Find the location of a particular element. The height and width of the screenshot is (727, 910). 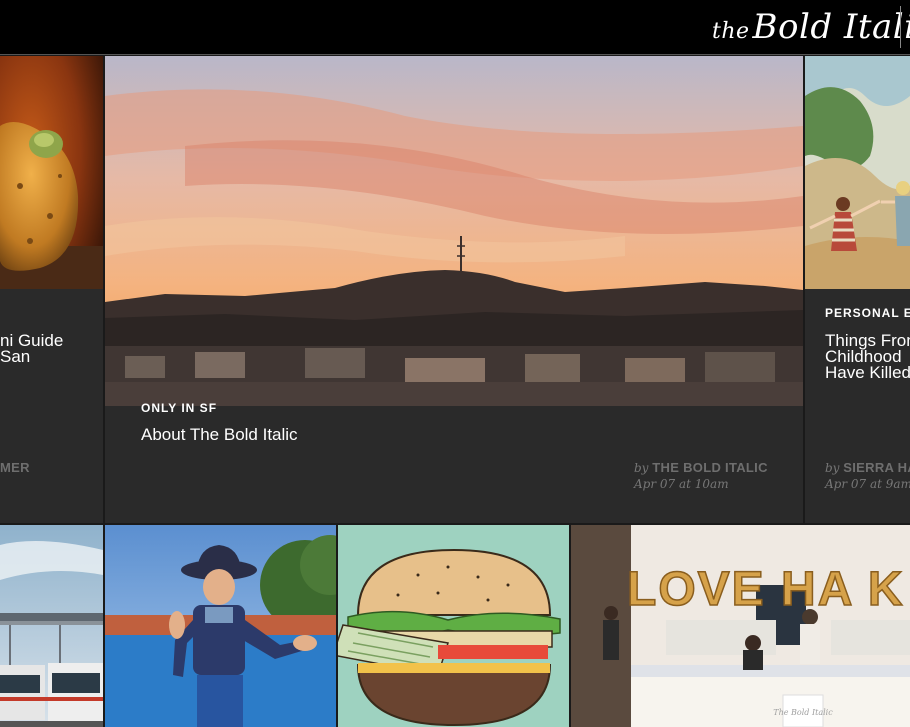

card-date: Apr 07 at 9am is located at coordinates (867, 484).